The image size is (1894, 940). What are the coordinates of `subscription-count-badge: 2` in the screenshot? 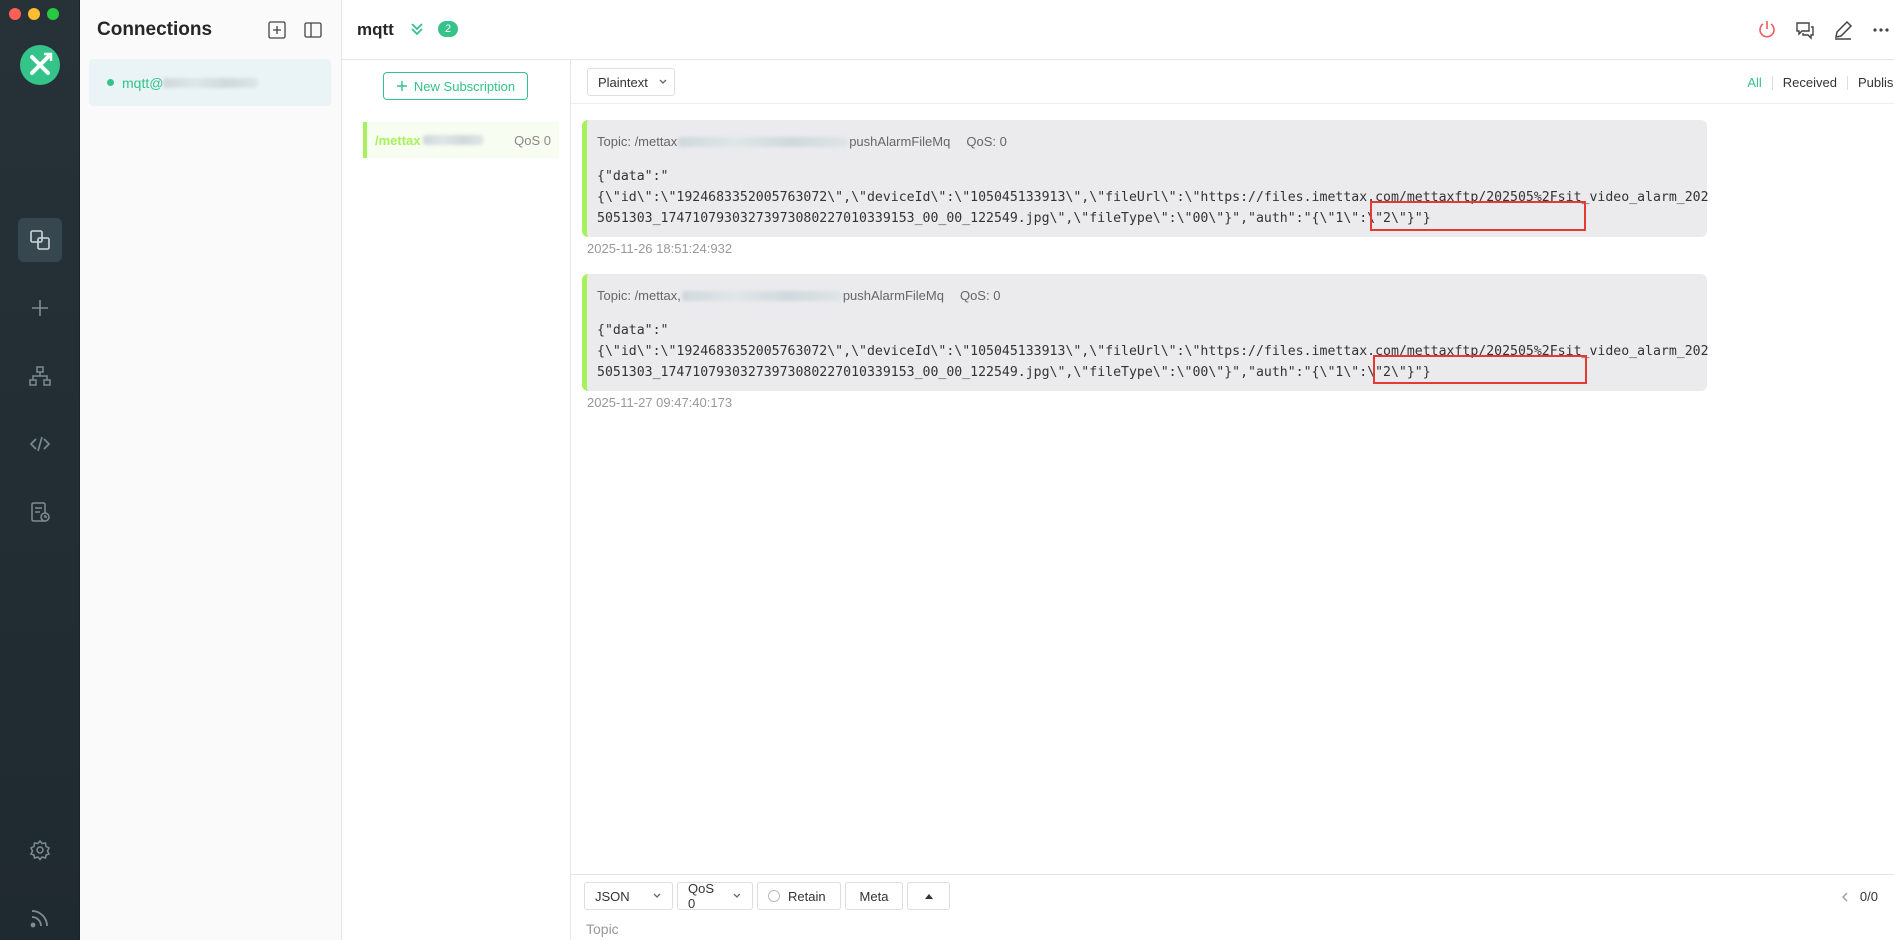 It's located at (448, 29).